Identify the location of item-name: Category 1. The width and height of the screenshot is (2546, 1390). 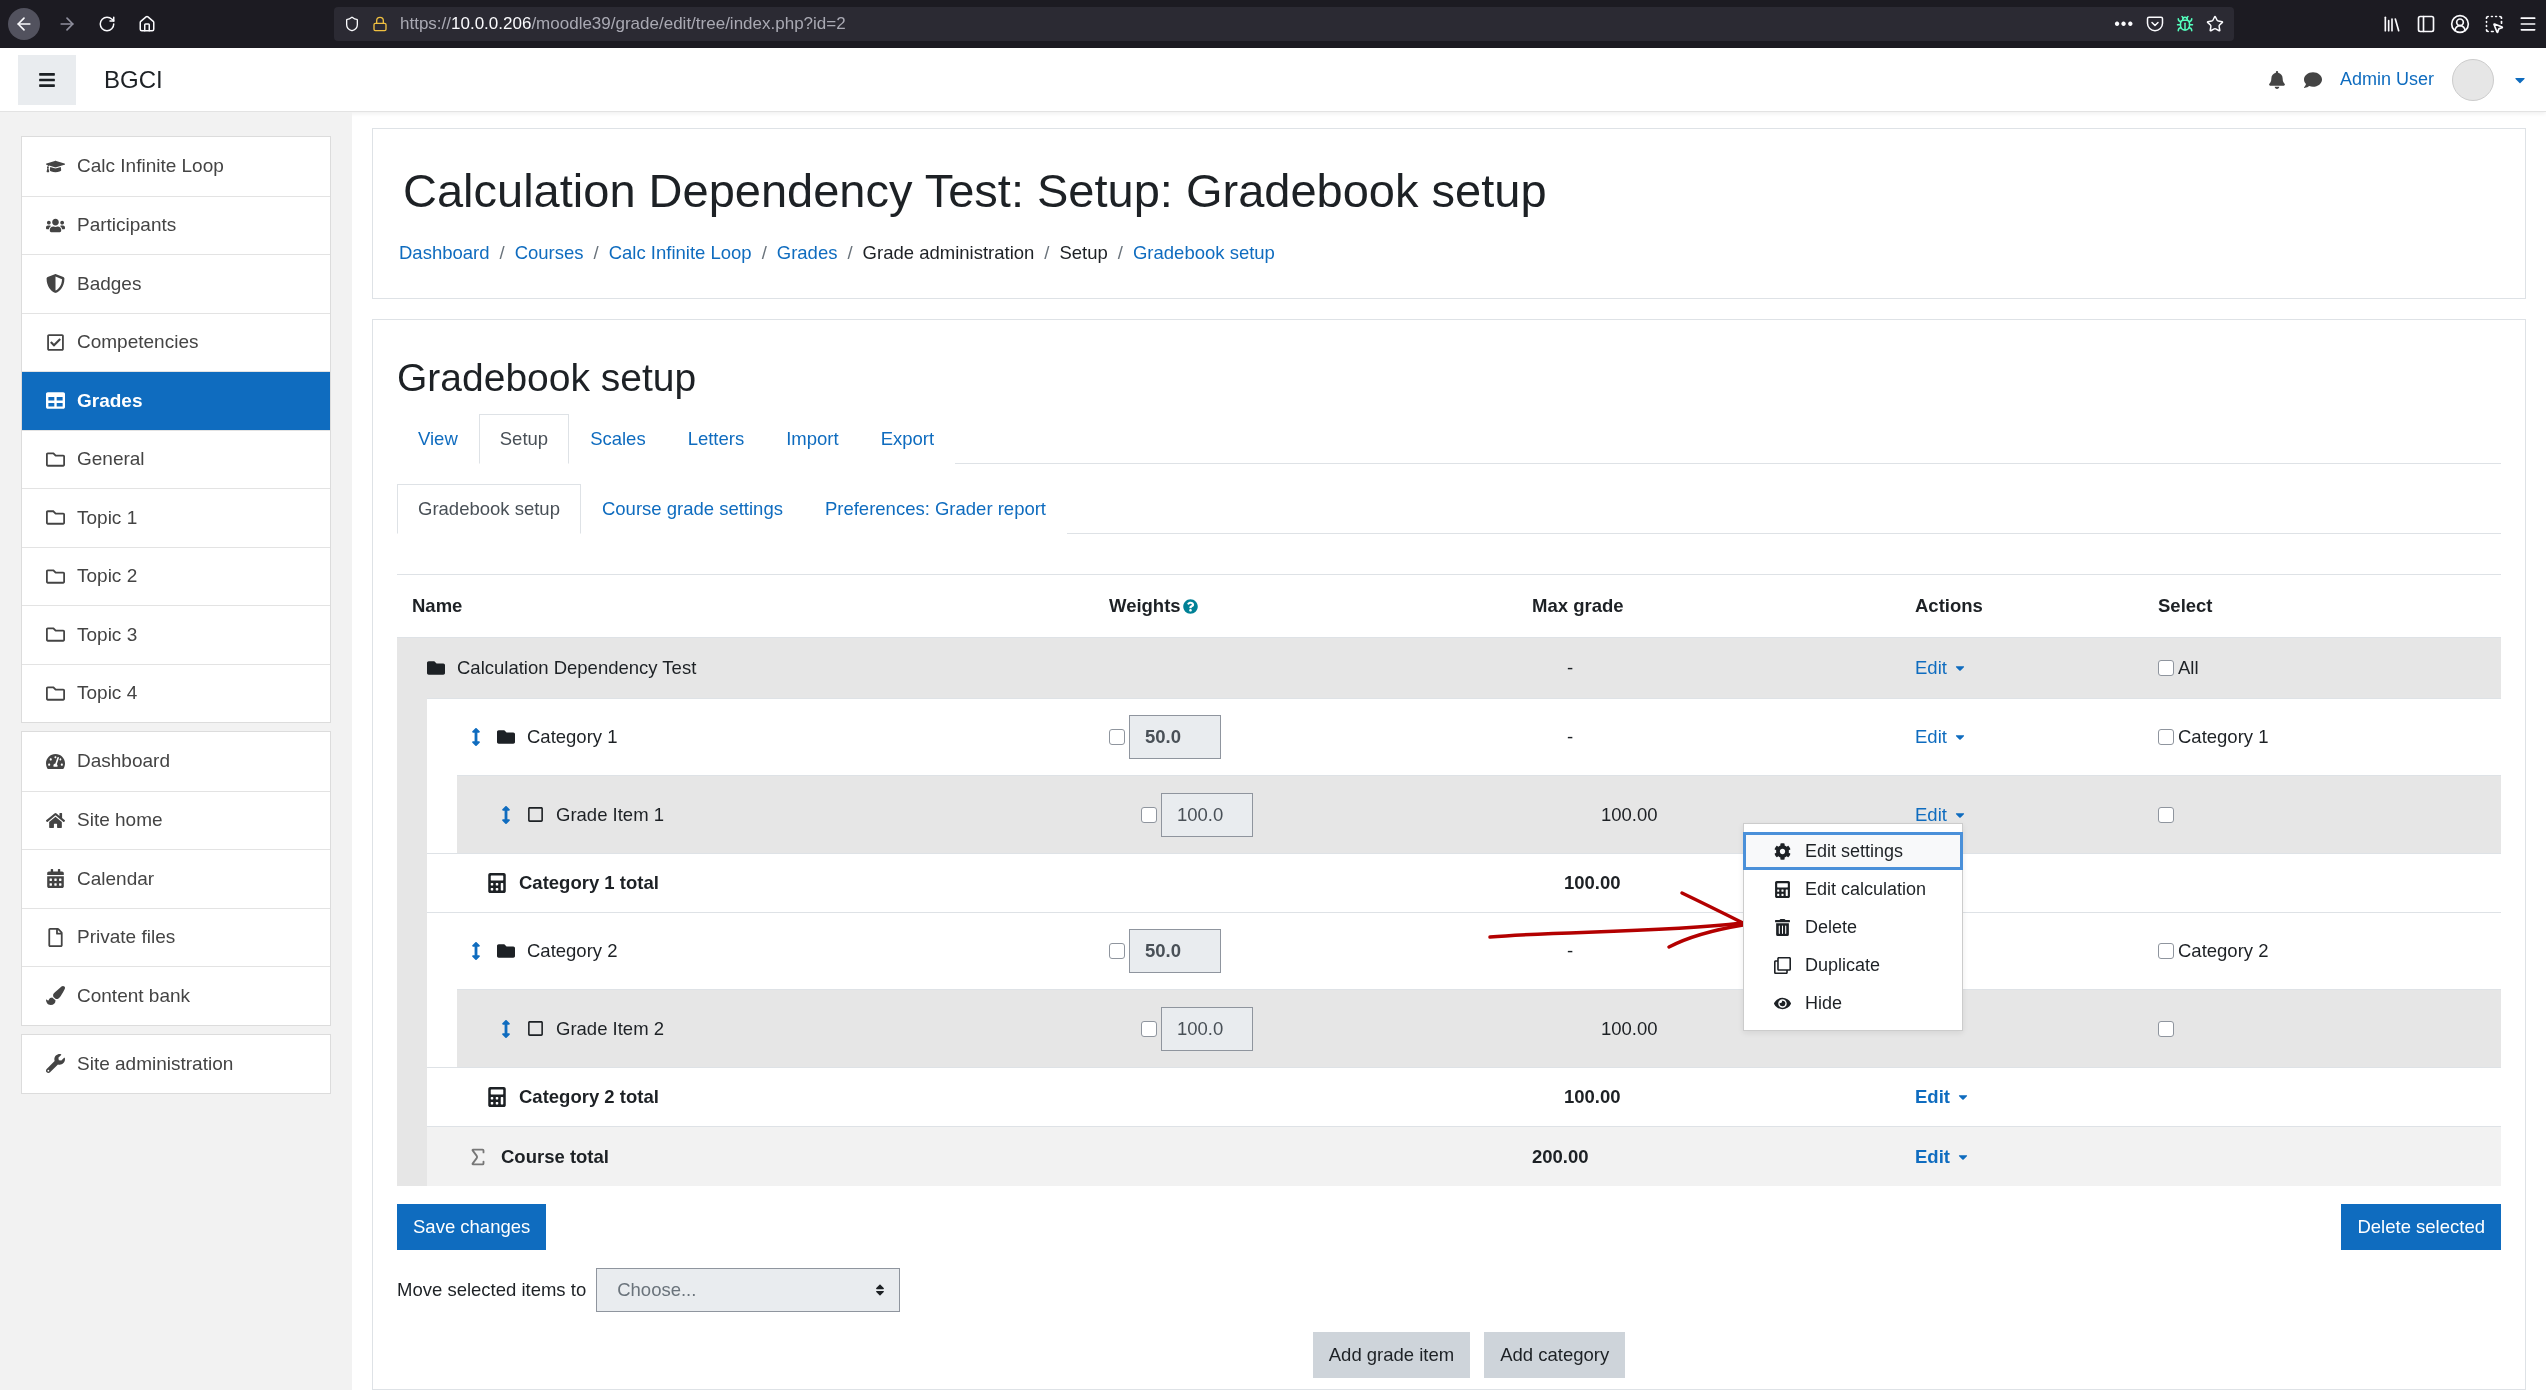
(572, 737).